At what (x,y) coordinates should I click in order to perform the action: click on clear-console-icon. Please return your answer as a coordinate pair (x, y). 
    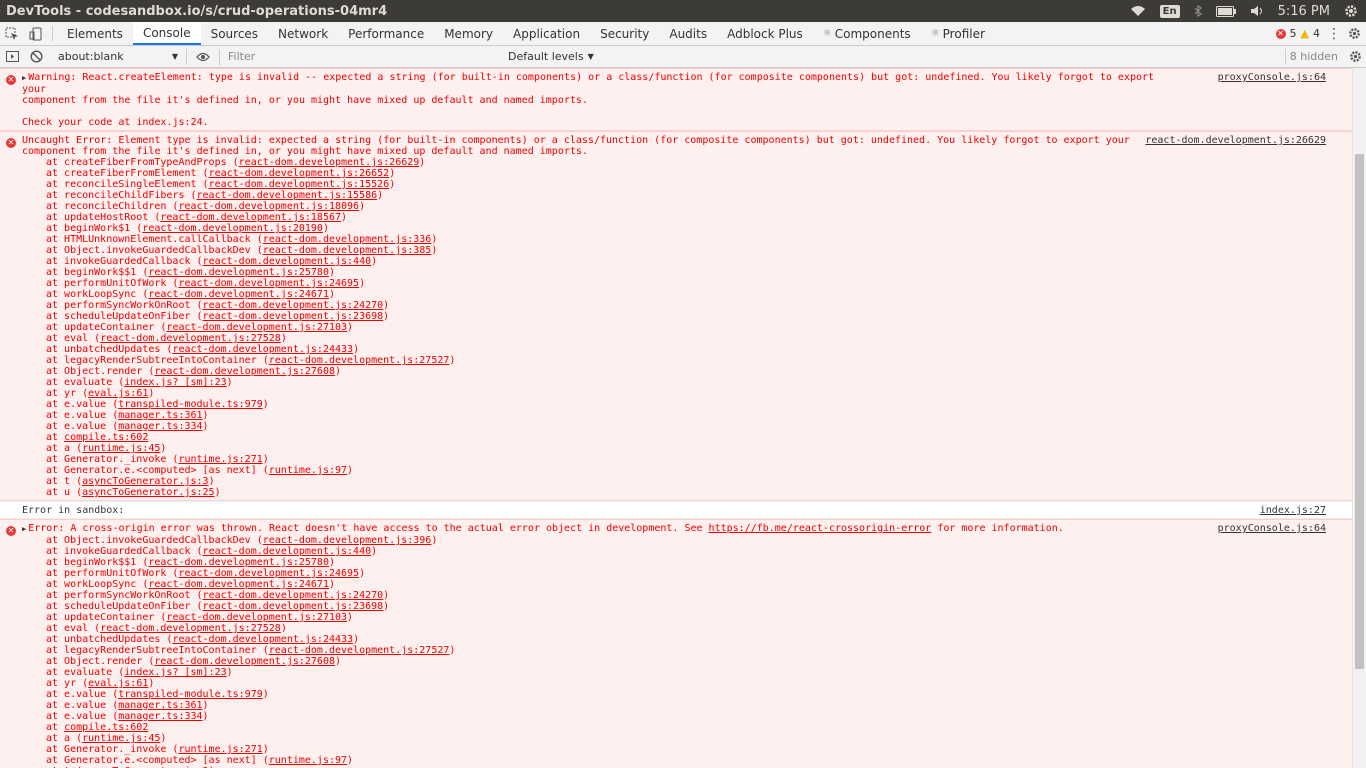
    Looking at the image, I should click on (36, 57).